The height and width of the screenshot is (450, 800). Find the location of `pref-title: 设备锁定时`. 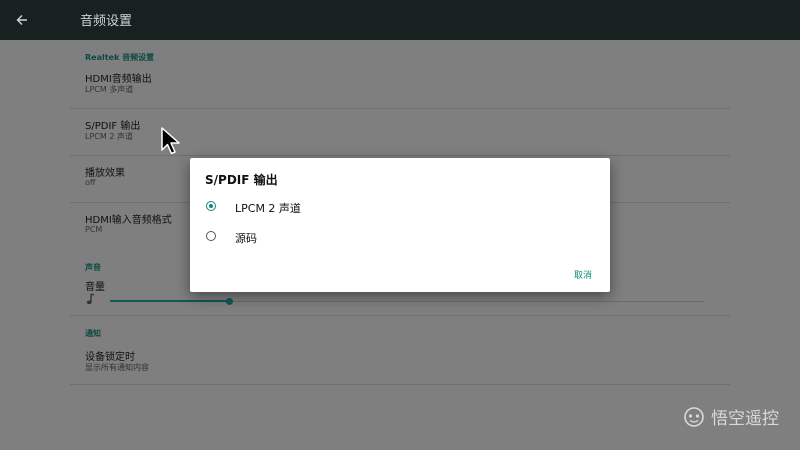

pref-title: 设备锁定时 is located at coordinates (110, 357).